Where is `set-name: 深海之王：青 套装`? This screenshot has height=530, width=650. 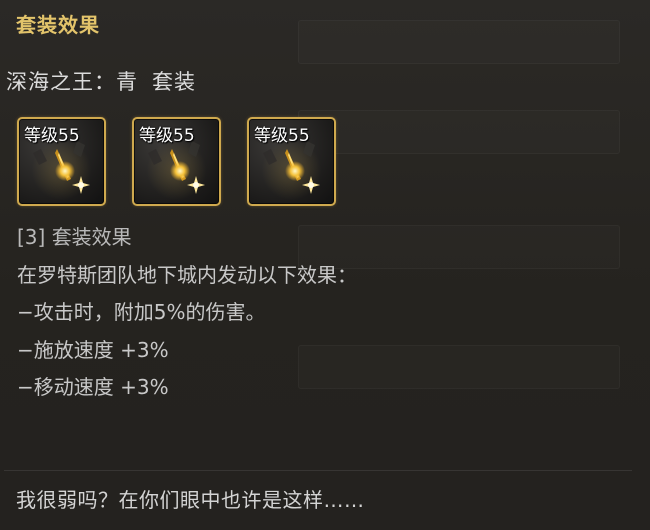
set-name: 深海之王：青 套装 is located at coordinates (101, 81).